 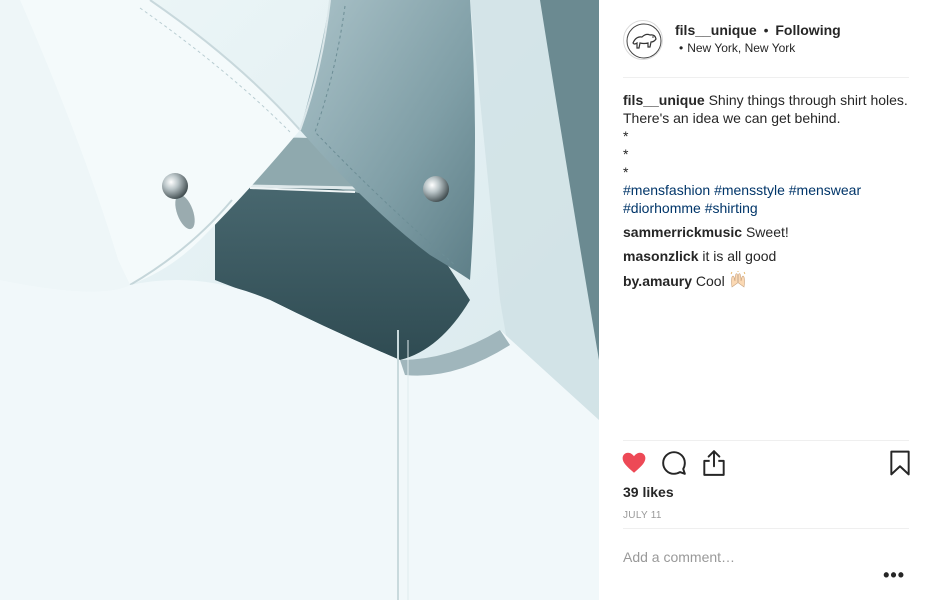 I want to click on comment-username: sammerrickmusic, so click(x=682, y=232).